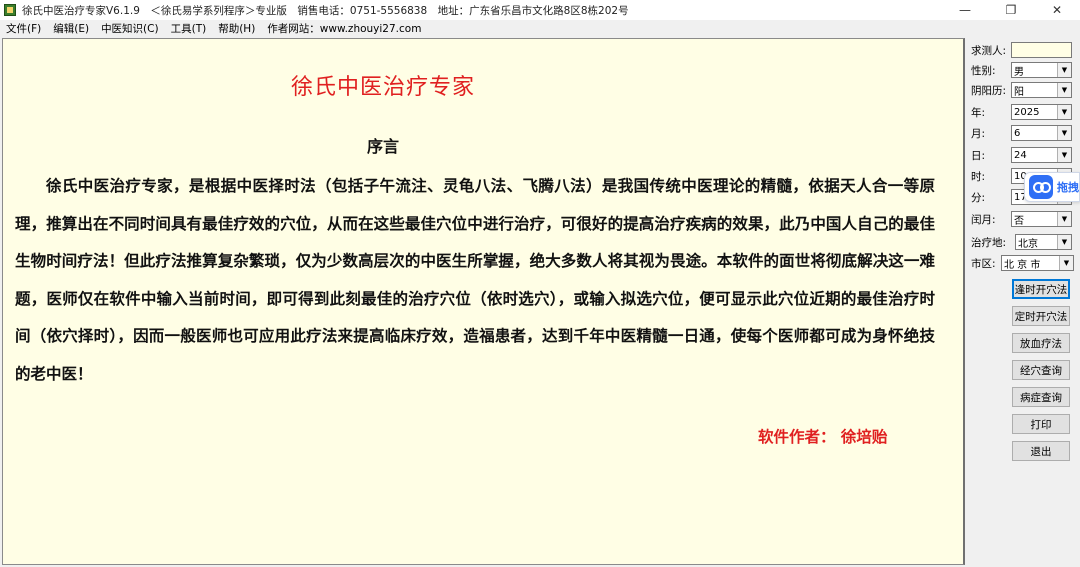  Describe the element at coordinates (1068, 187) in the screenshot. I see `drag-widget-label: 拖拽` at that location.